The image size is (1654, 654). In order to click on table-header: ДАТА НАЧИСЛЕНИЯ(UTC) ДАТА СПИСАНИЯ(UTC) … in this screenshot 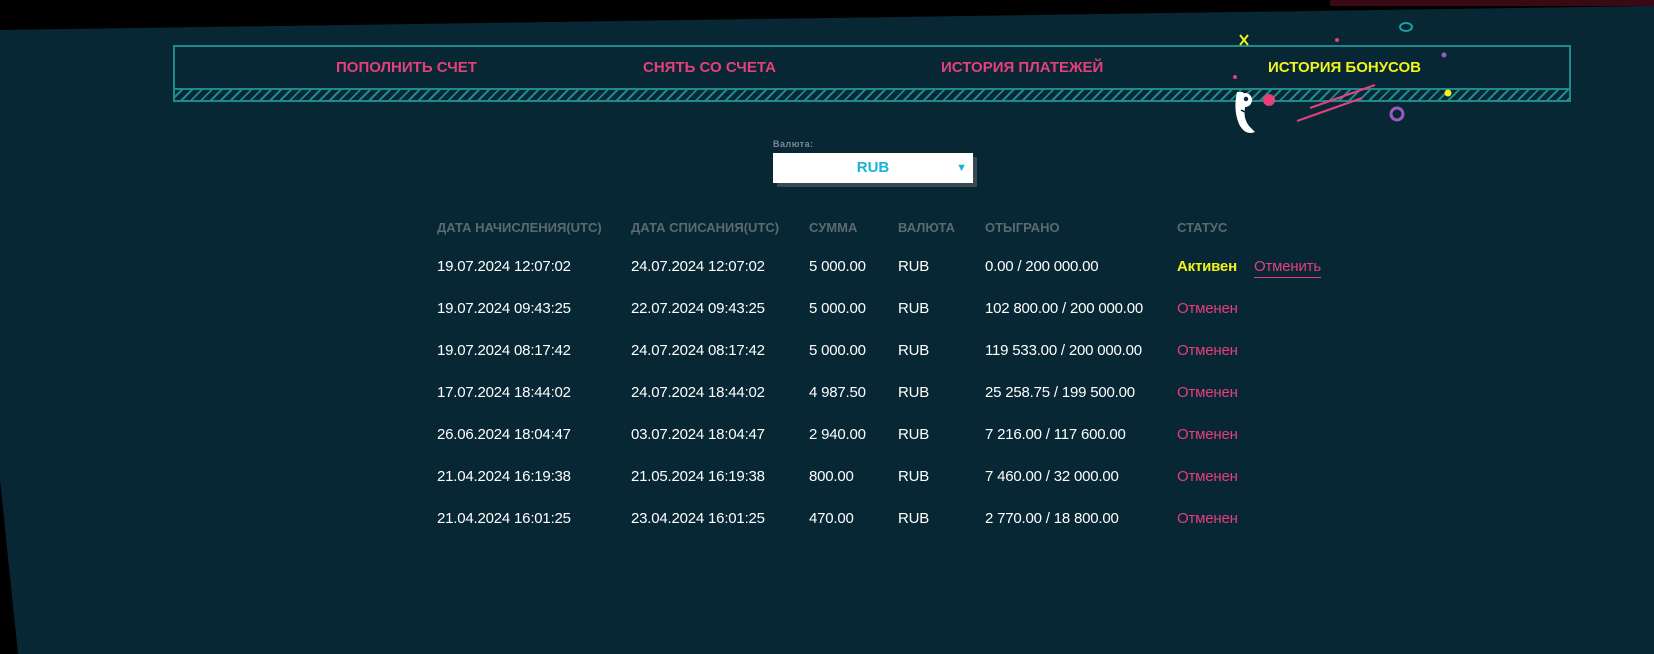, I will do `click(887, 228)`.